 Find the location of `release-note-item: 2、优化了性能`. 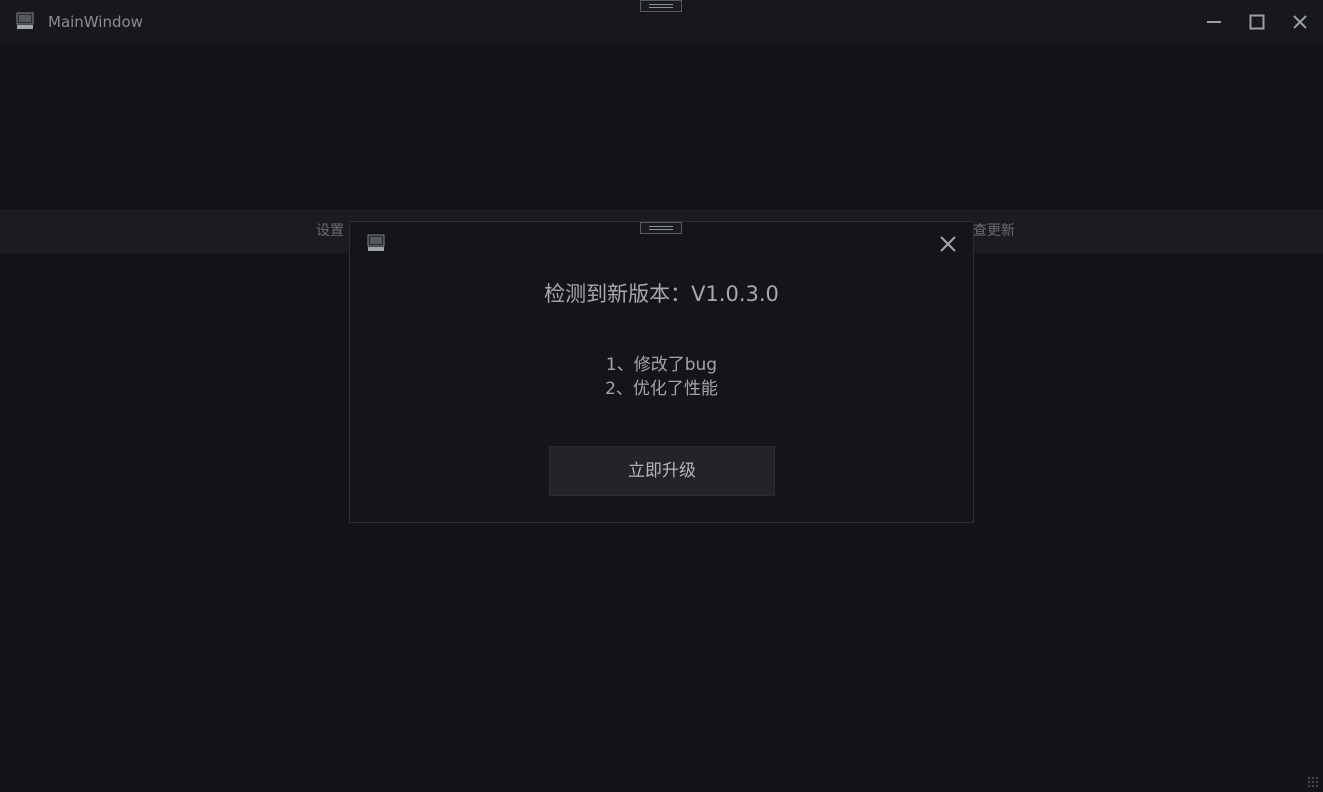

release-note-item: 2、优化了性能 is located at coordinates (661, 389).